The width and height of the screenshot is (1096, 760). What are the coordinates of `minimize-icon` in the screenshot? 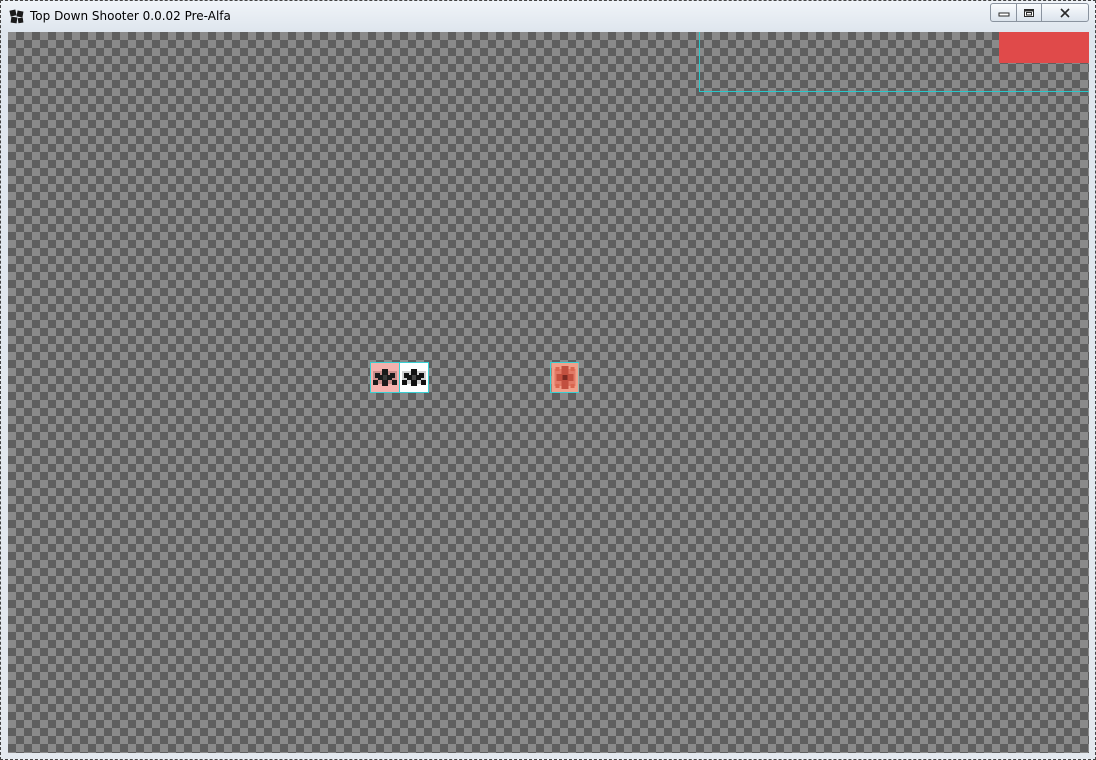 It's located at (1003, 14).